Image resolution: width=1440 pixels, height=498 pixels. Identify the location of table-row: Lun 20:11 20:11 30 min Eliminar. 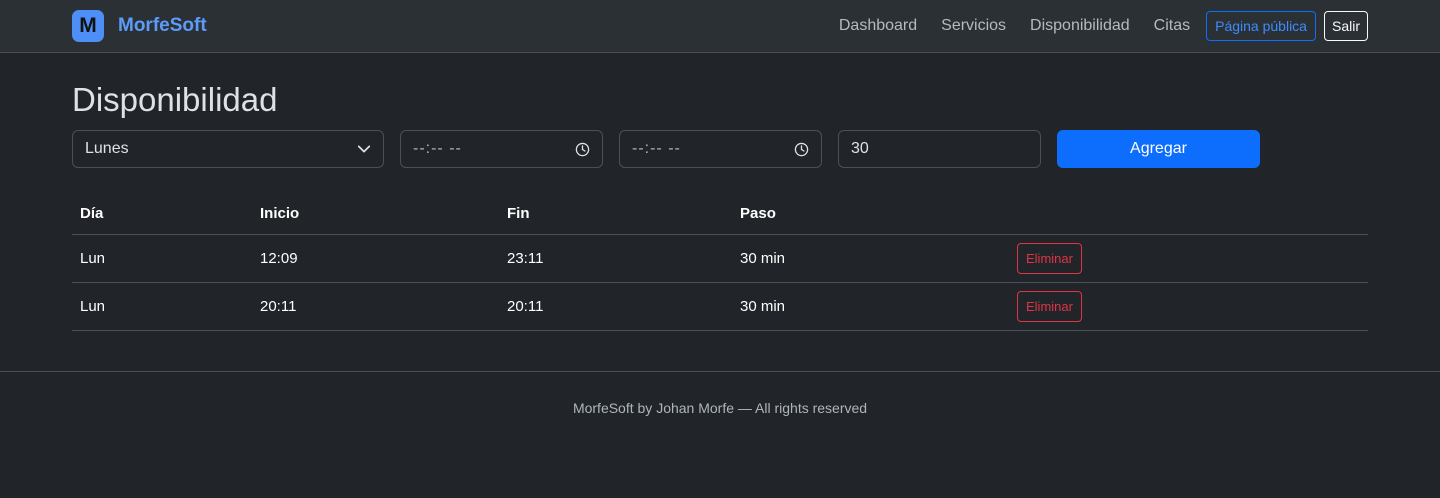
(720, 306).